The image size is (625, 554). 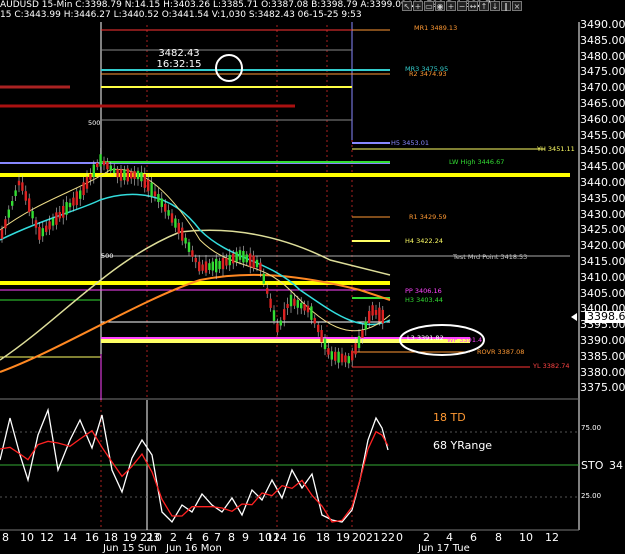 What do you see at coordinates (343, 537) in the screenshot?
I see `time-axis-label: 19` at bounding box center [343, 537].